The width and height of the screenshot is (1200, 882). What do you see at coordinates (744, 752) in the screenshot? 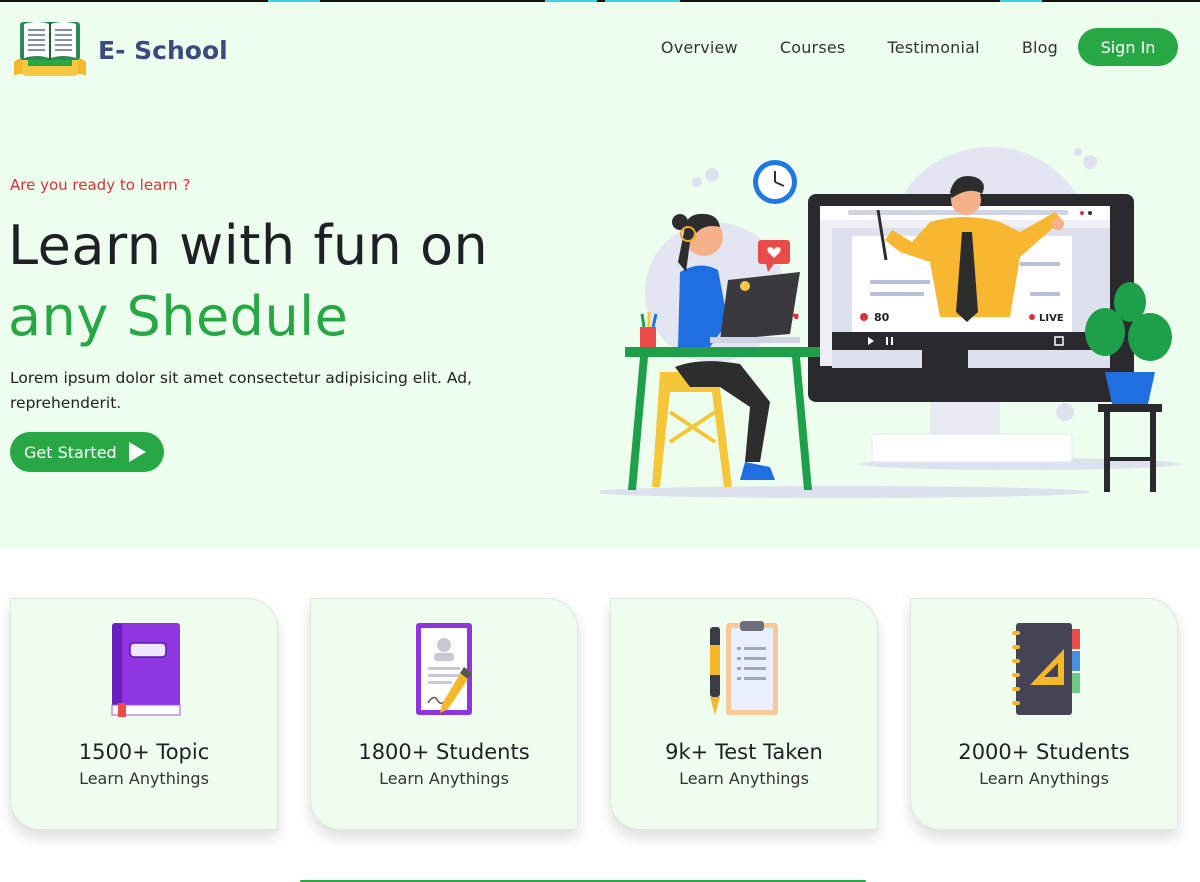
I see `stat-title: 9k+ Test Taken` at bounding box center [744, 752].